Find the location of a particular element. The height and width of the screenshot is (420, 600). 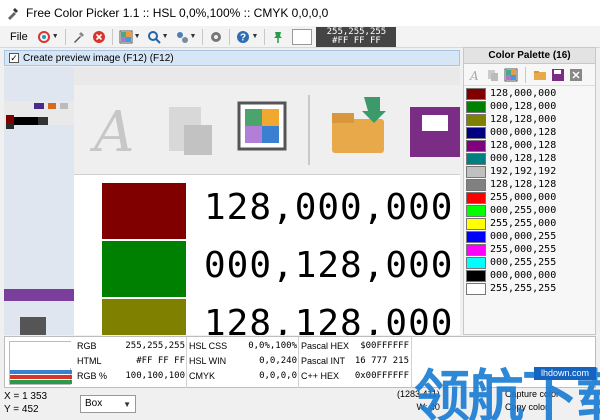

eyedropper-button is located at coordinates (79, 37).